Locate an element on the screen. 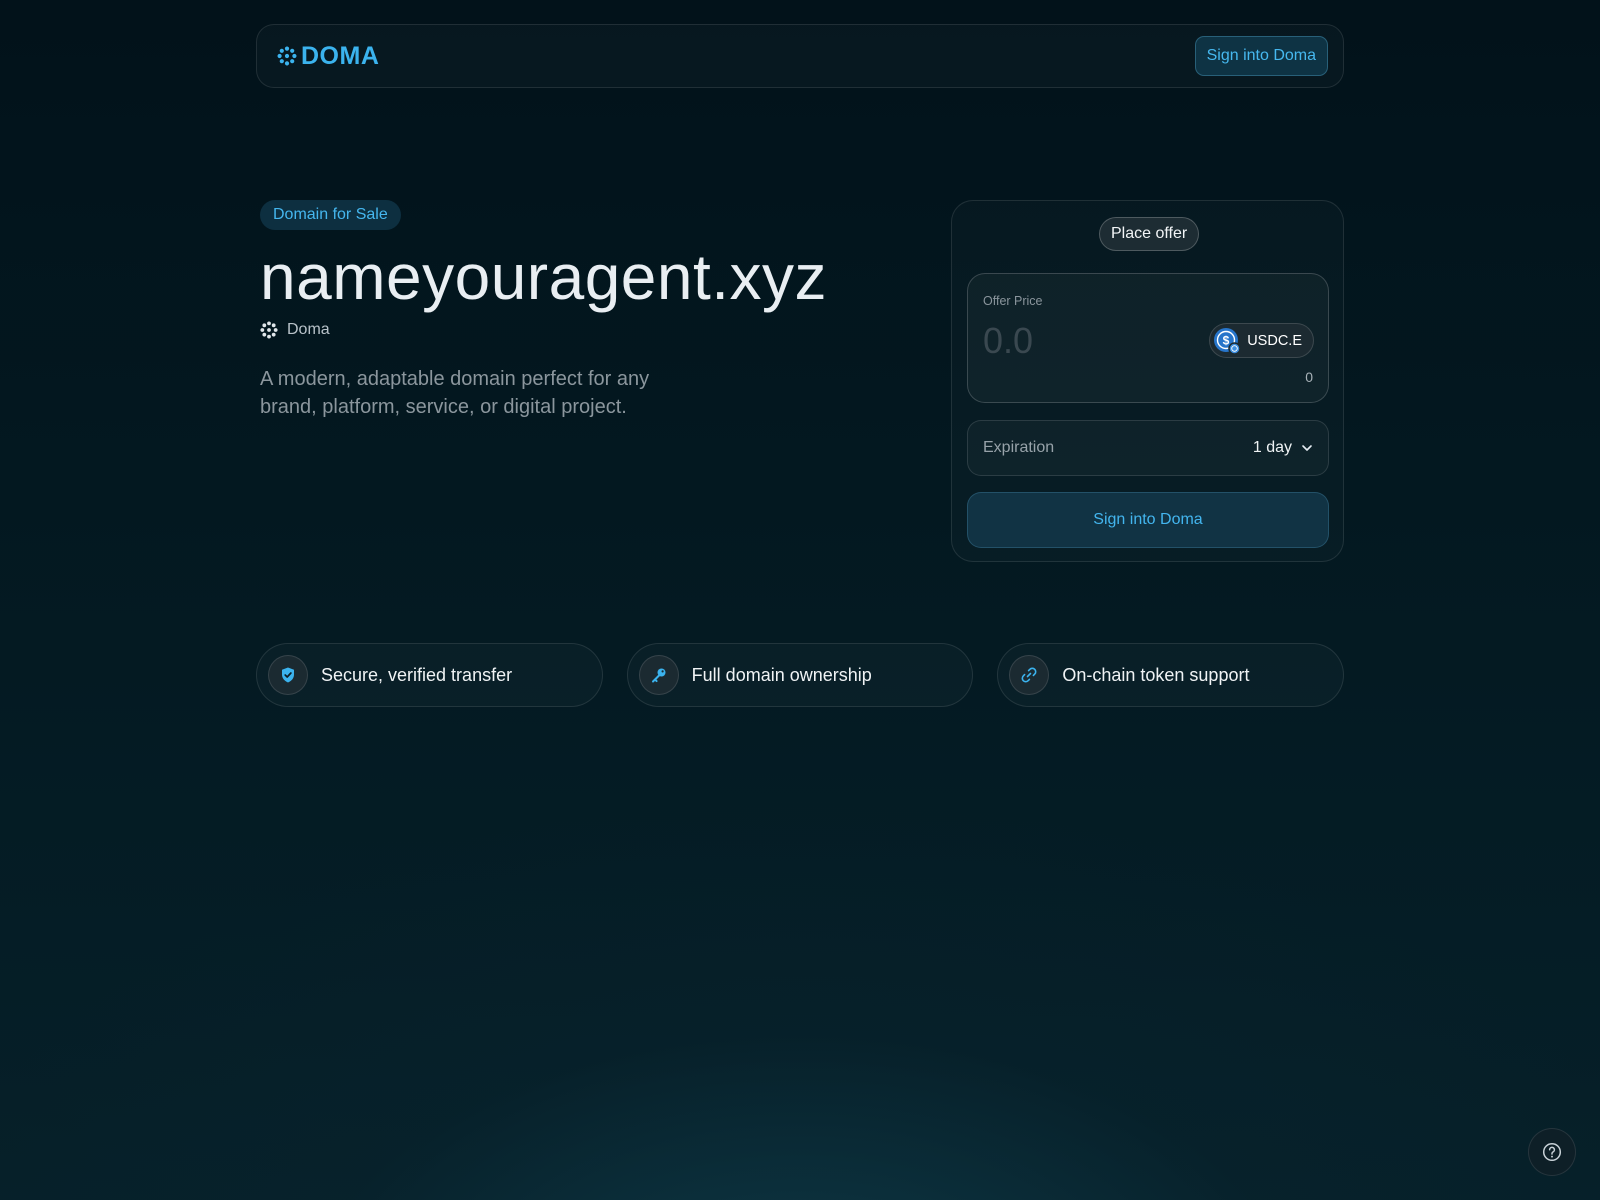 This screenshot has height=1200, width=1600. top-navbar: DOMA Sign into Doma is located at coordinates (800, 56).